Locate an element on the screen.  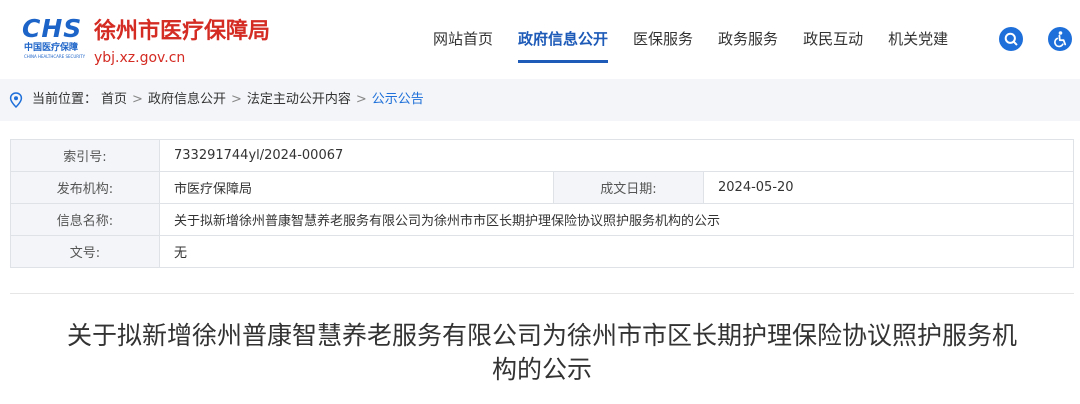
chs-logo: CHS 中国医疗保障 CHINA HEALTHCARE SECURITY is located at coordinates (56, 39).